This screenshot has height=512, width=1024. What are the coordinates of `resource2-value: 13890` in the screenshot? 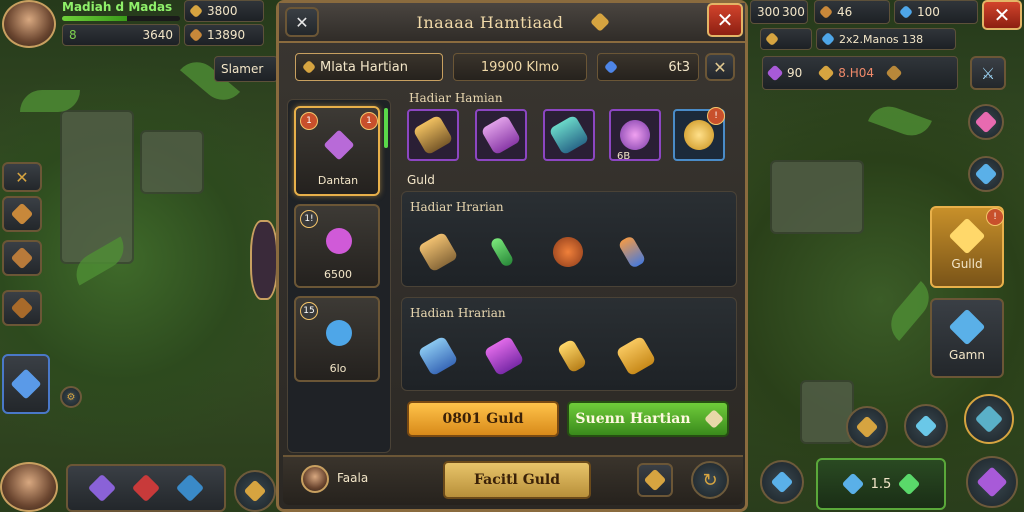 It's located at (226, 35).